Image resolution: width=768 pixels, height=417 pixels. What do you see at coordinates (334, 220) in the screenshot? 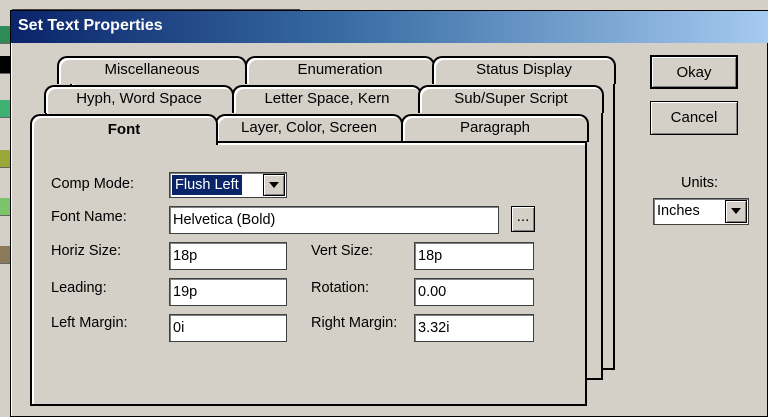
I see `font-name-field: Helvetica (Bold)` at bounding box center [334, 220].